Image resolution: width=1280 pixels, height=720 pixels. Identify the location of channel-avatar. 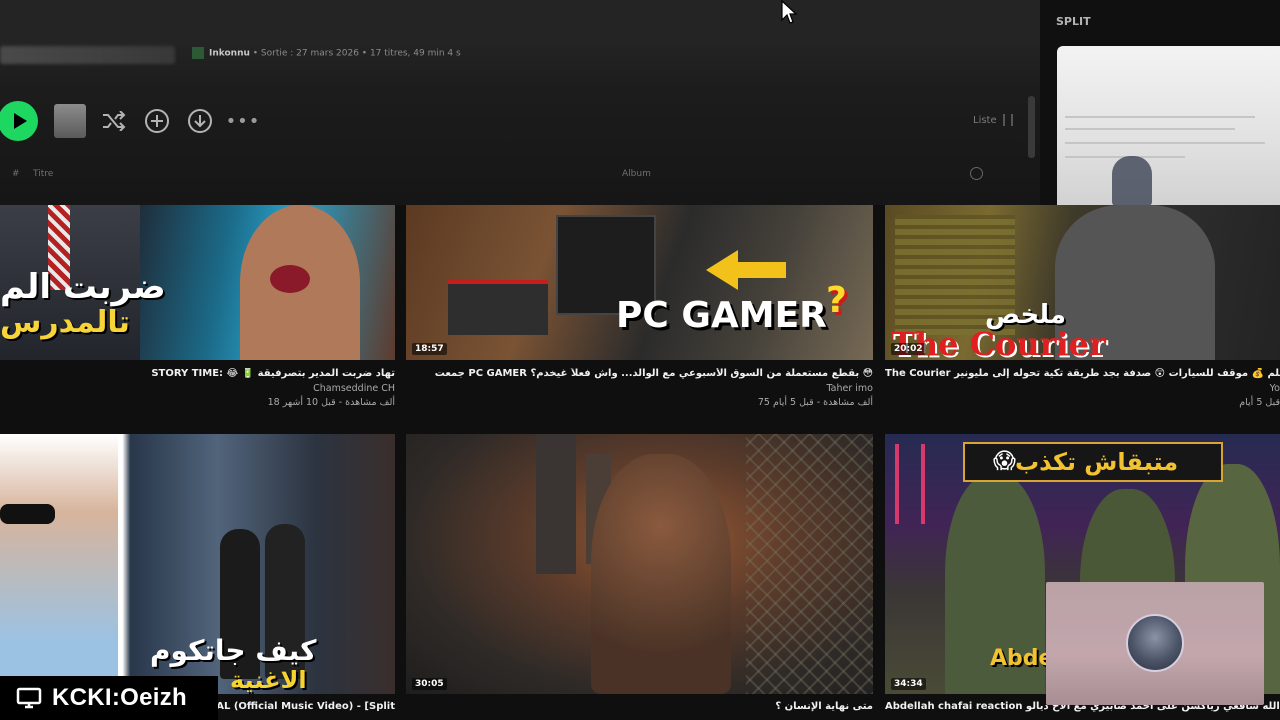
(198, 53).